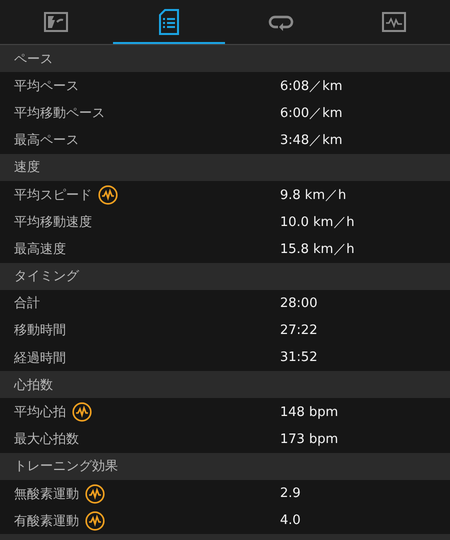  I want to click on section-title: 心拍数, so click(33, 385).